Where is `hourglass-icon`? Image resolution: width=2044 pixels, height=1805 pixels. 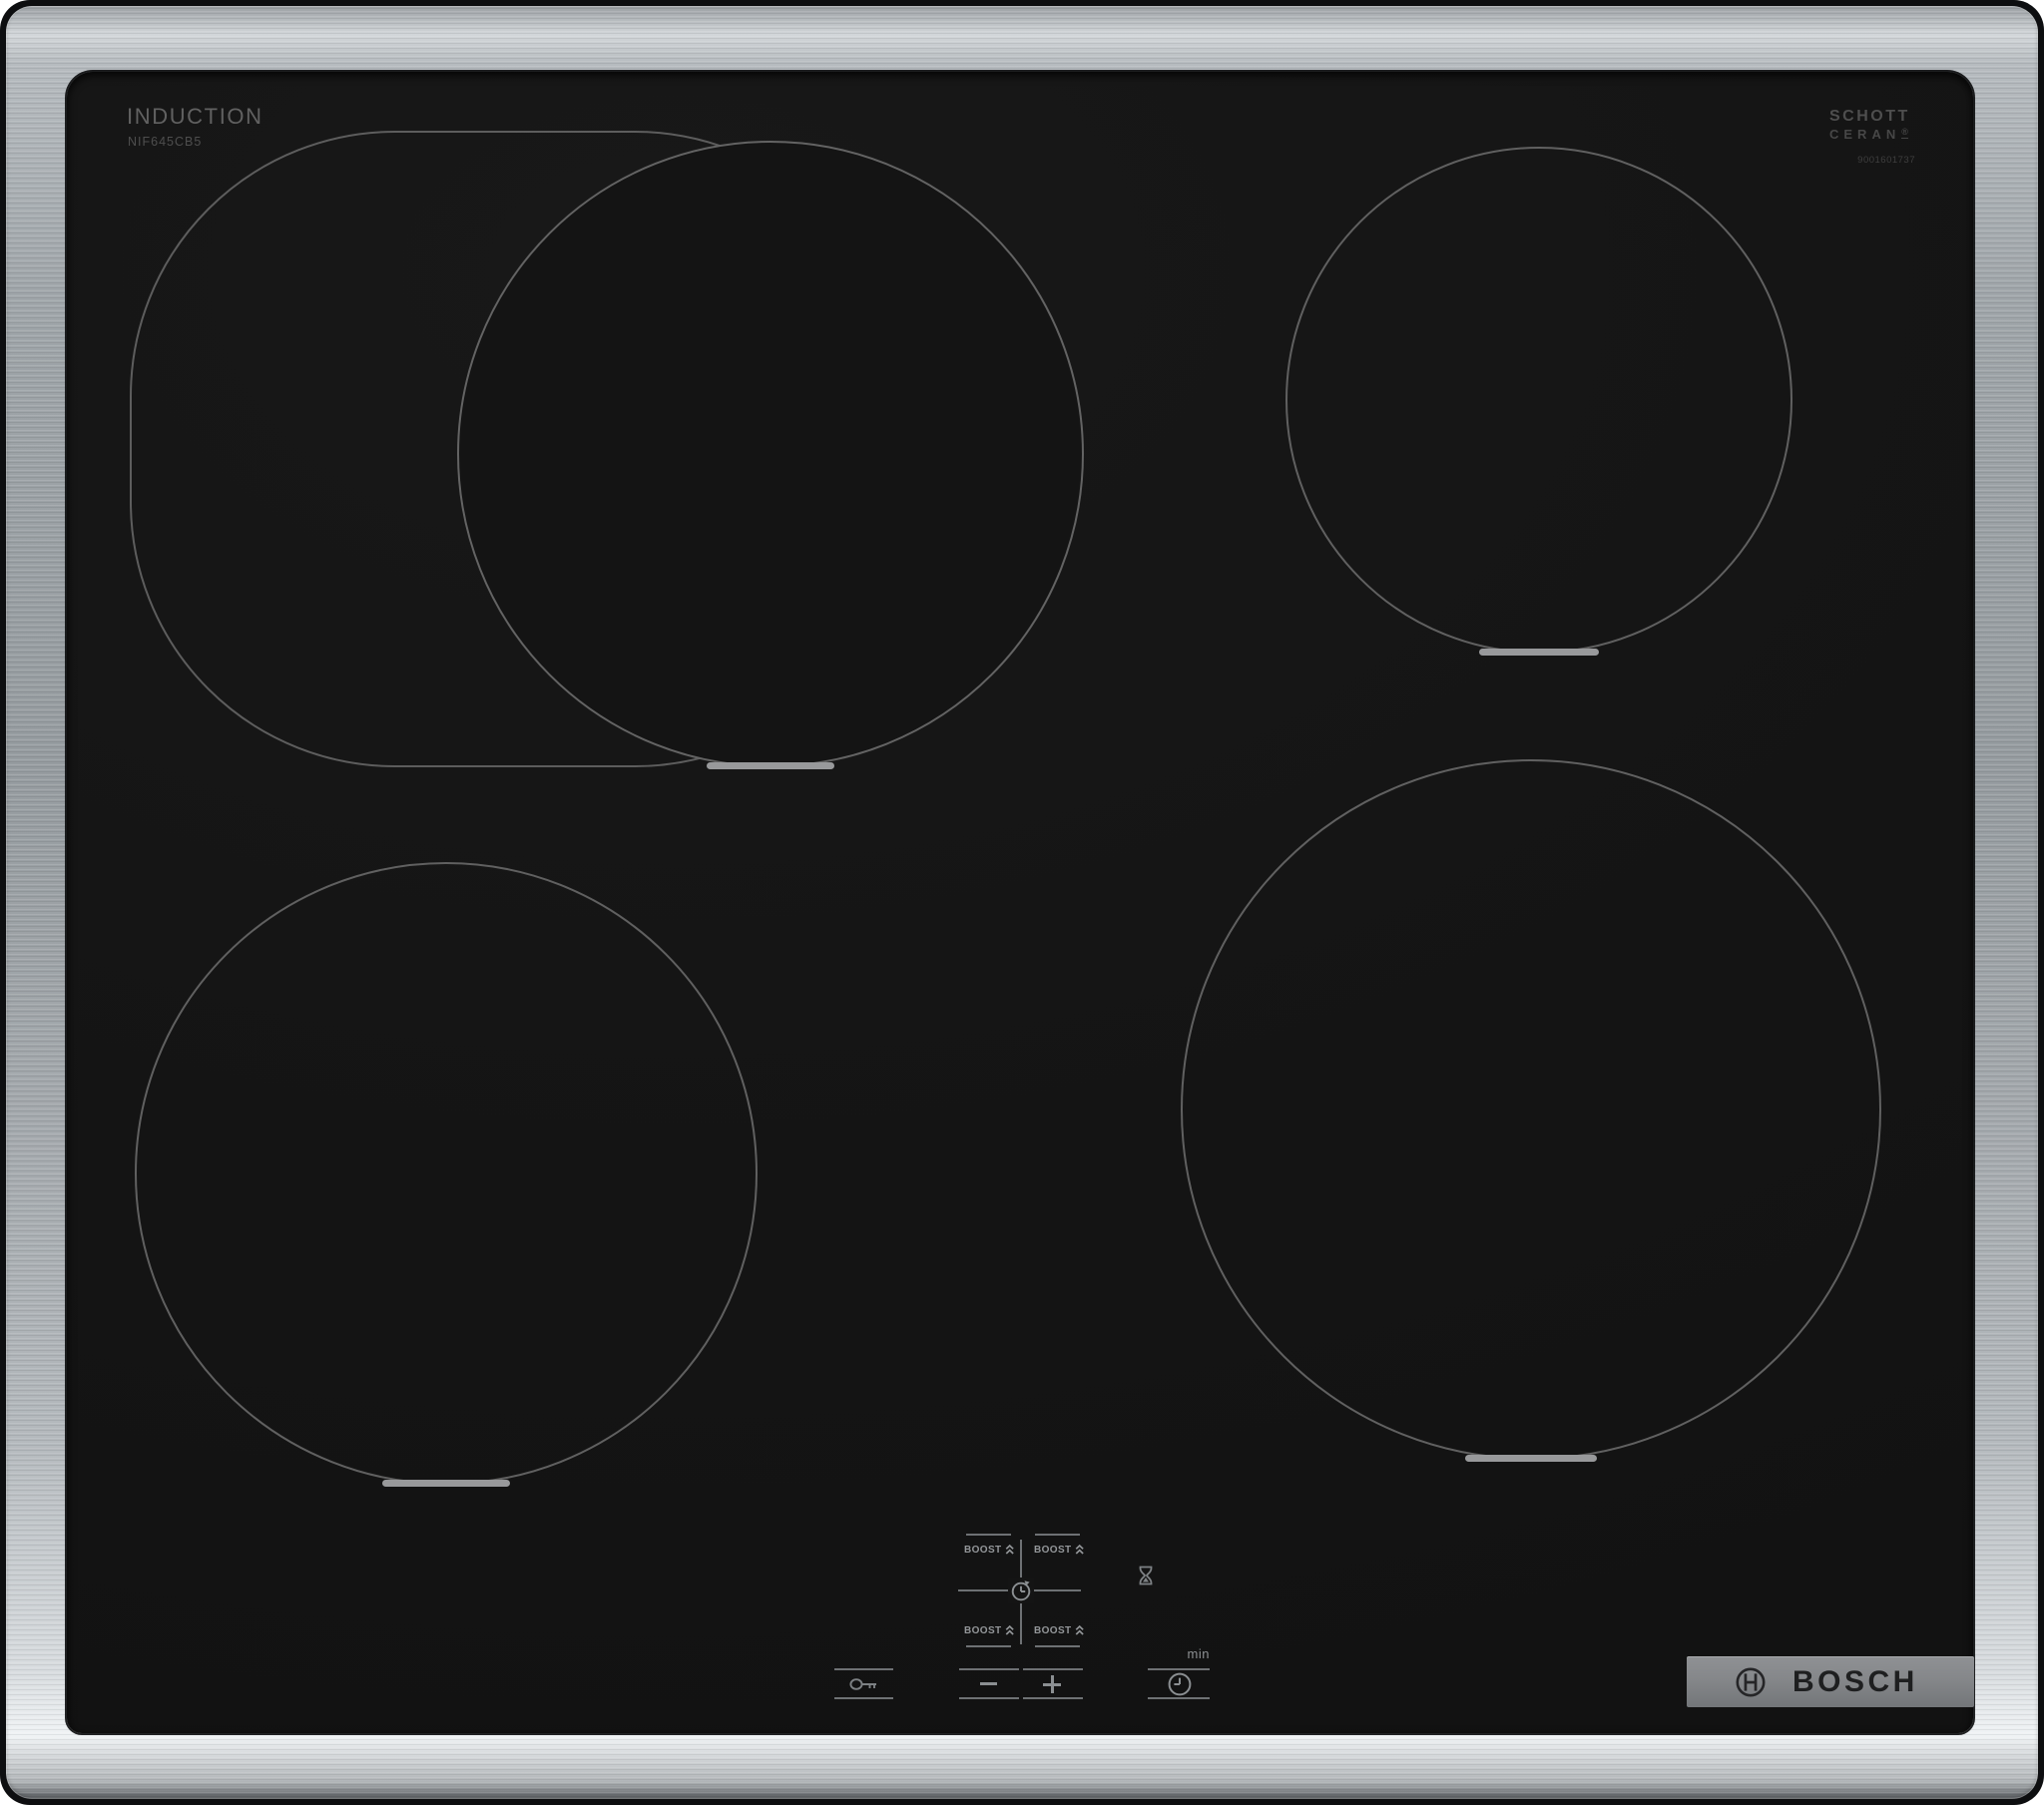 hourglass-icon is located at coordinates (1146, 1575).